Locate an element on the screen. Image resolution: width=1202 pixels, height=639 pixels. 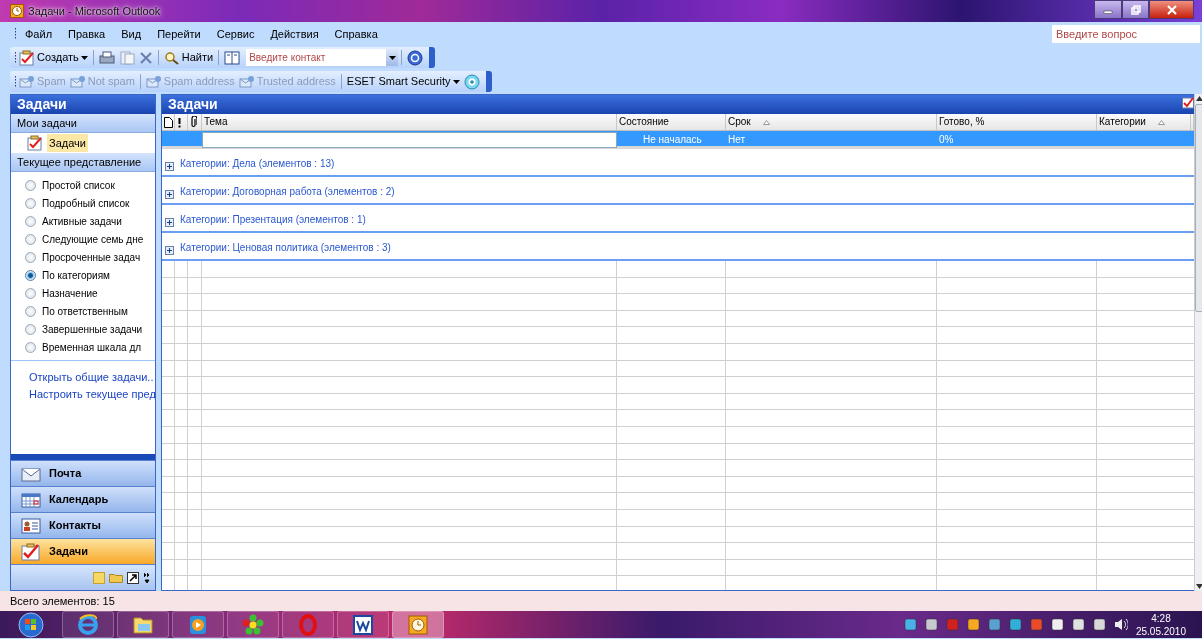
menu-item: Справка is located at coordinates (356, 34).